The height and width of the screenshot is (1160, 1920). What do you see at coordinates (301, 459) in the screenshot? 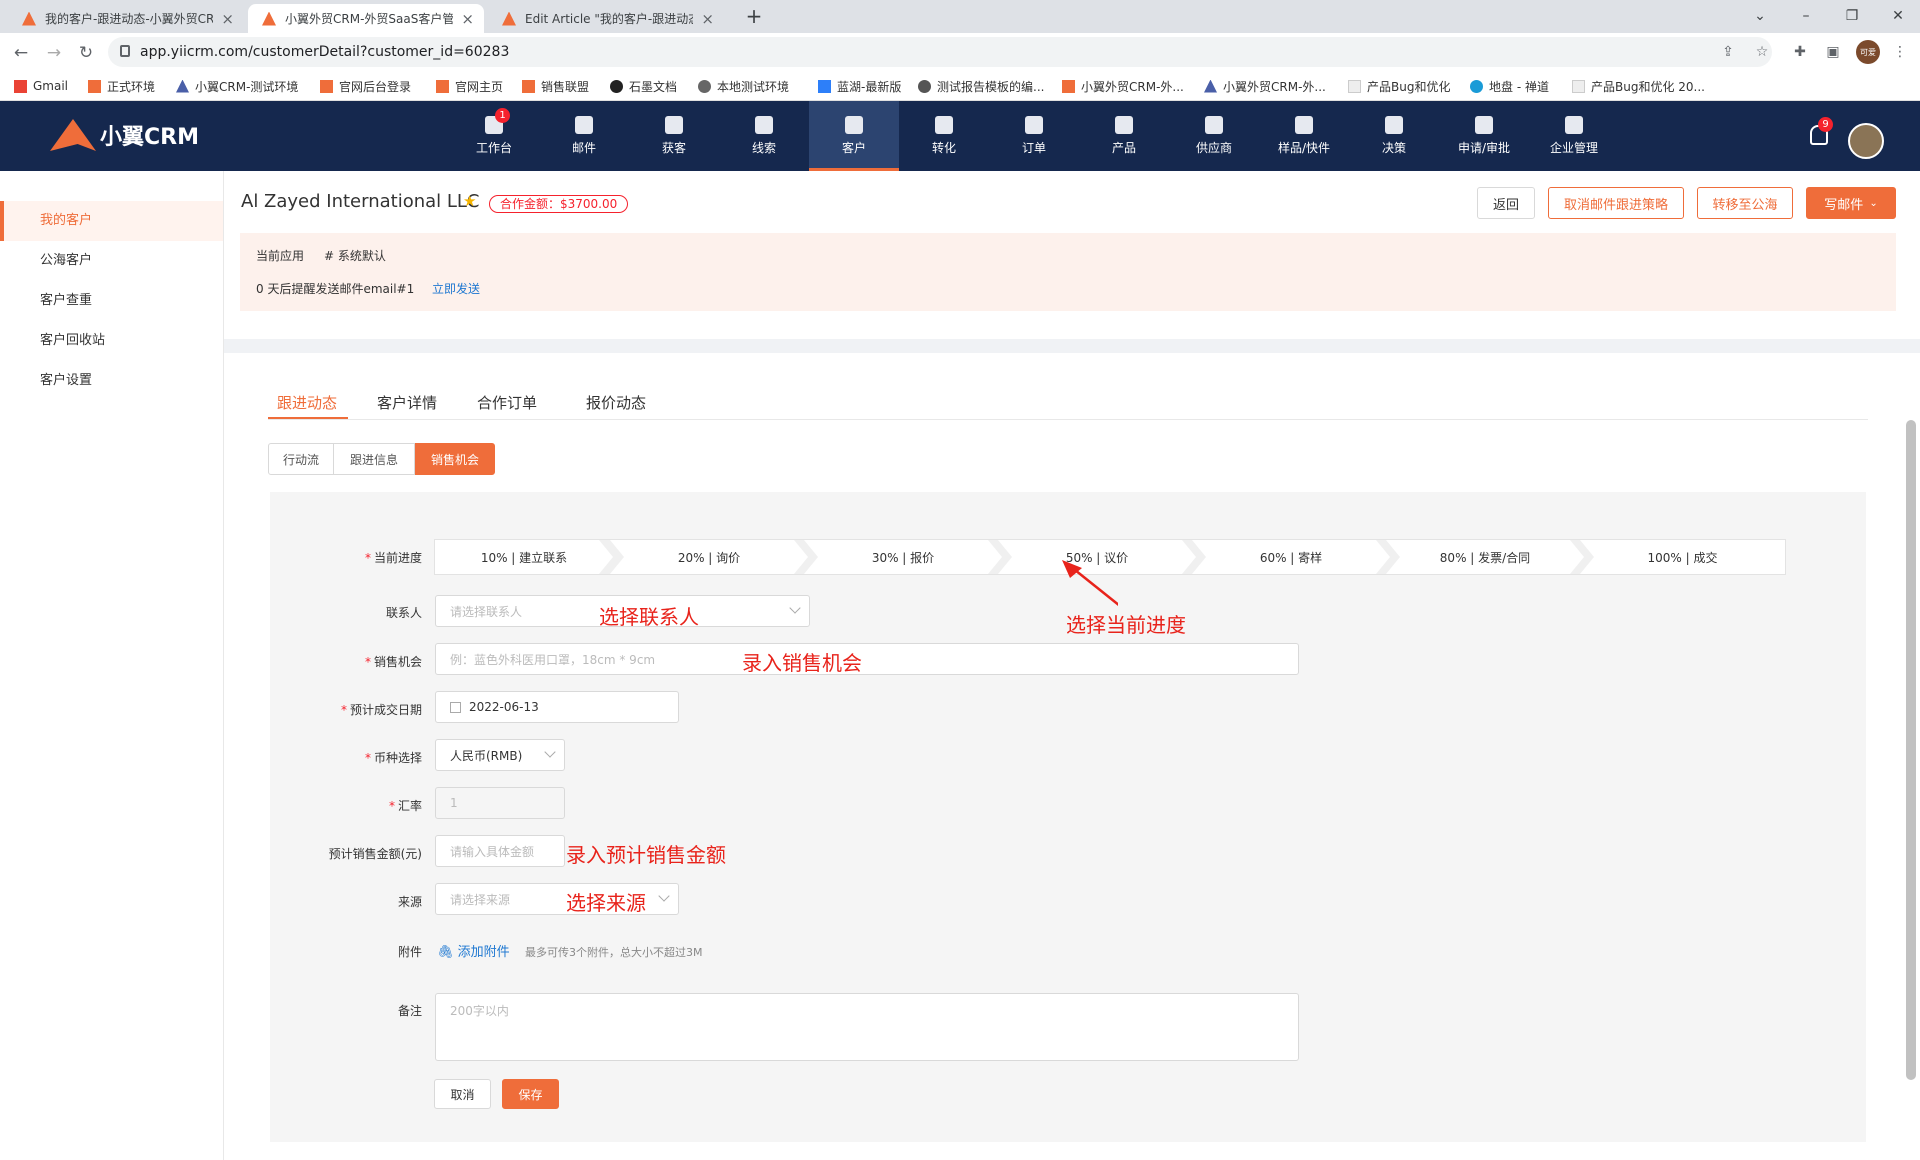
I see `segment-action-stream: 行动流` at bounding box center [301, 459].